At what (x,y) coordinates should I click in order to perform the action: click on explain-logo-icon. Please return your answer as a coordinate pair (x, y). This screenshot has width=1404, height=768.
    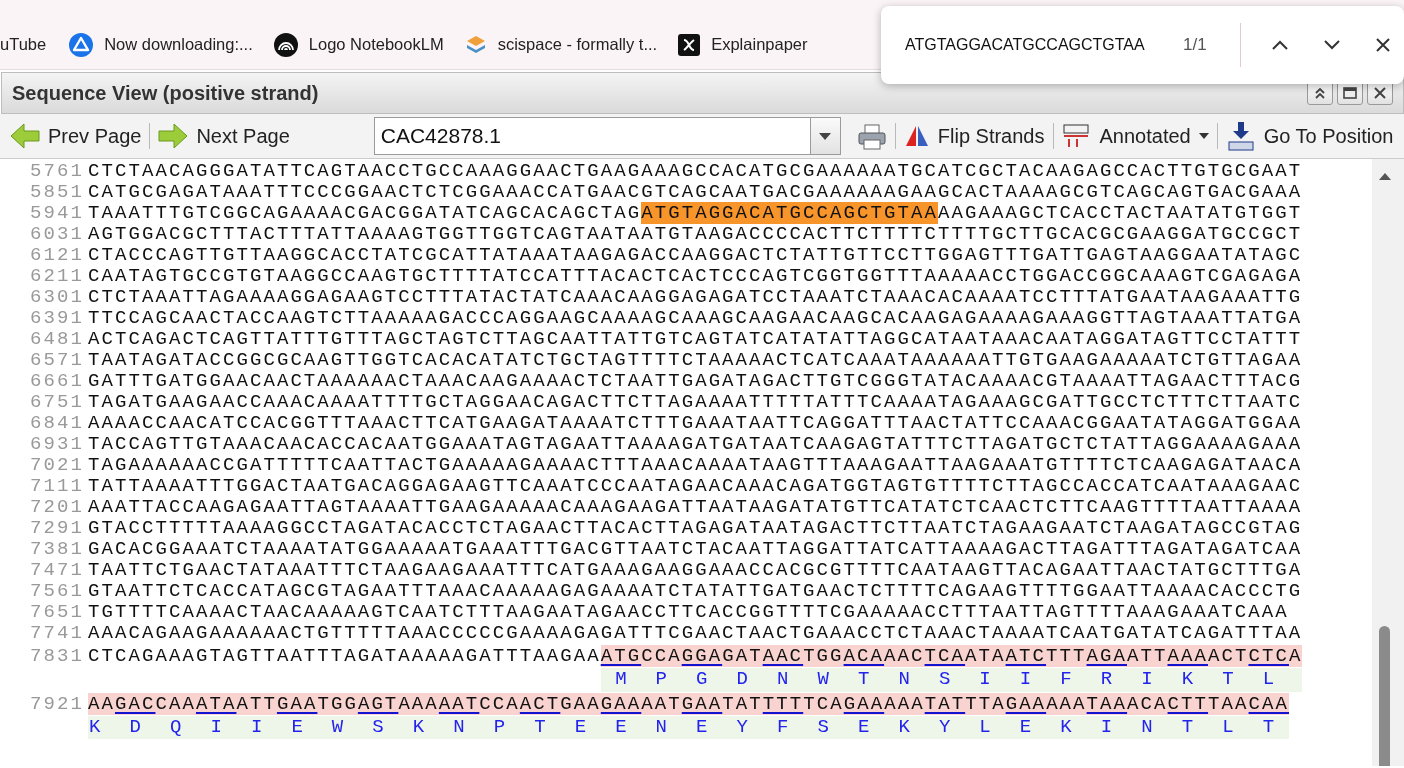
    Looking at the image, I should click on (689, 44).